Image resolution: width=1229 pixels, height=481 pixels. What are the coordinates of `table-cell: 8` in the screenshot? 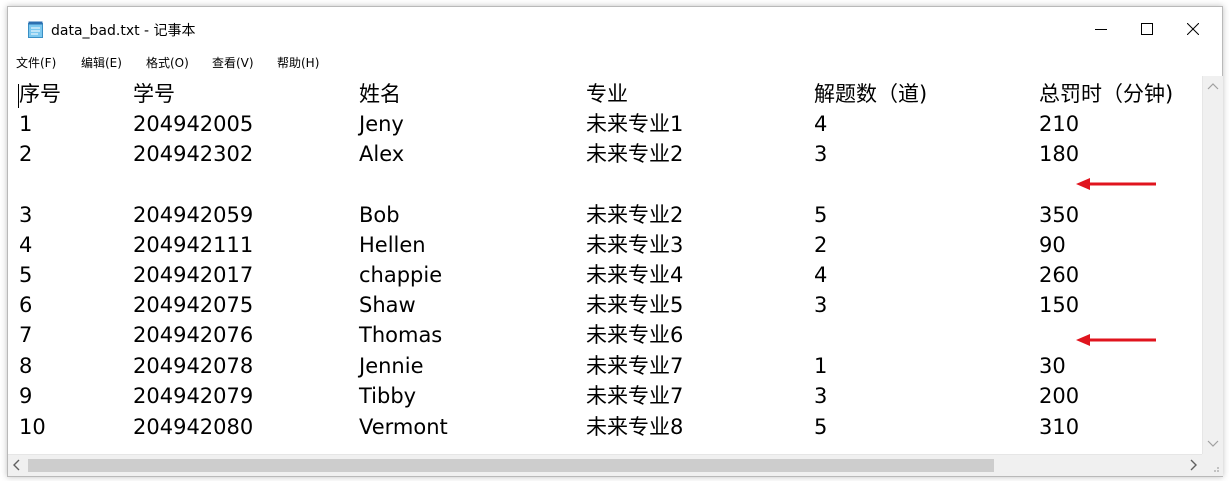 It's located at (26, 366).